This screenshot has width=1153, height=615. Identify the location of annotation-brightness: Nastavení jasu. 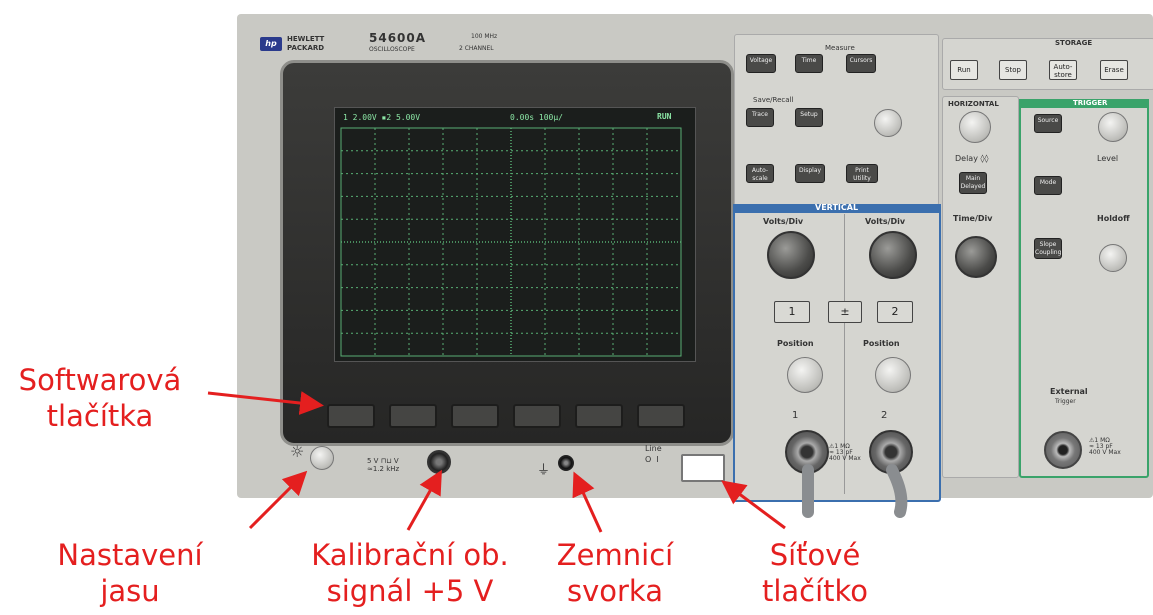
(130, 573).